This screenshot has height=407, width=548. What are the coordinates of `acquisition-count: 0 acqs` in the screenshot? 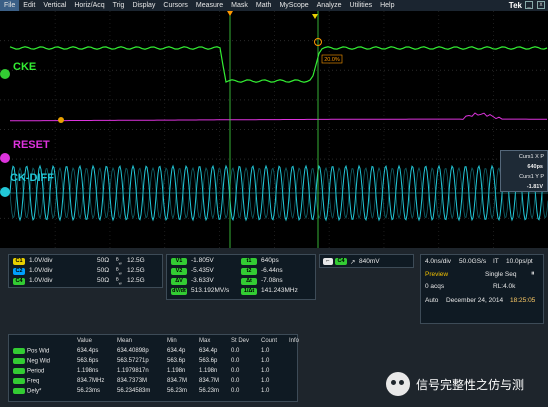 It's located at (435, 286).